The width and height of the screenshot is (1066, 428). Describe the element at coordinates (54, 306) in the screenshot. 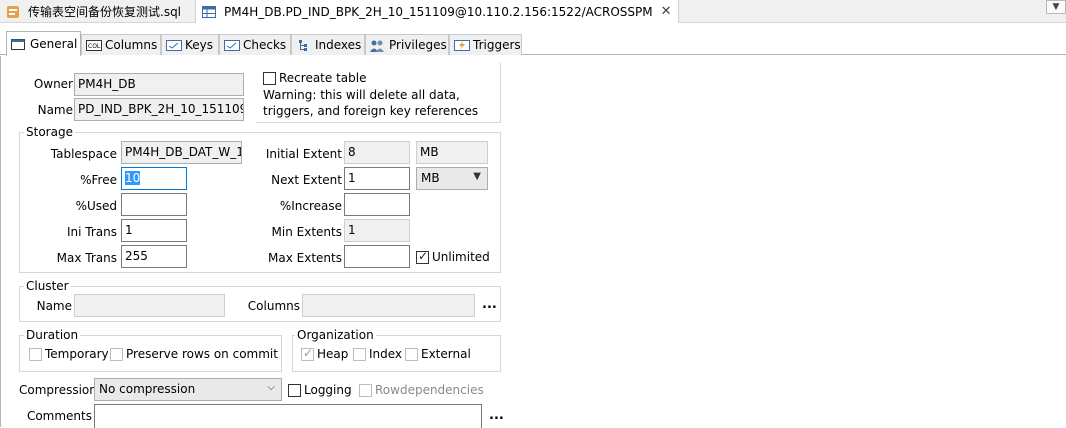

I see `cluster-name-label: Name` at that location.